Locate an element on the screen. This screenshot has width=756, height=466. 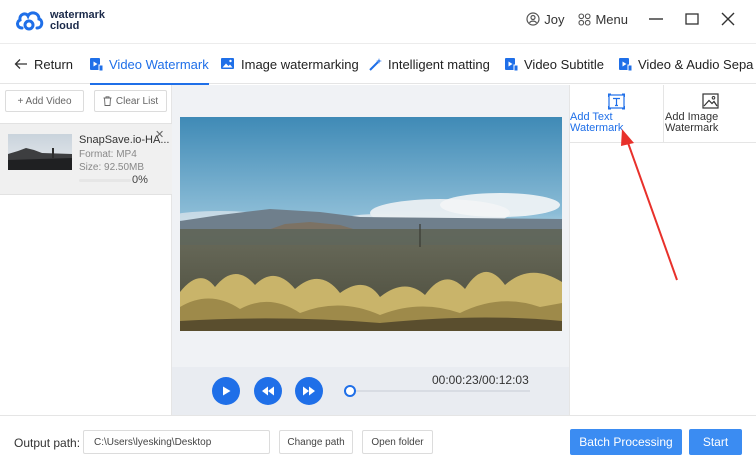
tab-video-audio-separation: Video & Audio Sepa is located at coordinates (686, 64).